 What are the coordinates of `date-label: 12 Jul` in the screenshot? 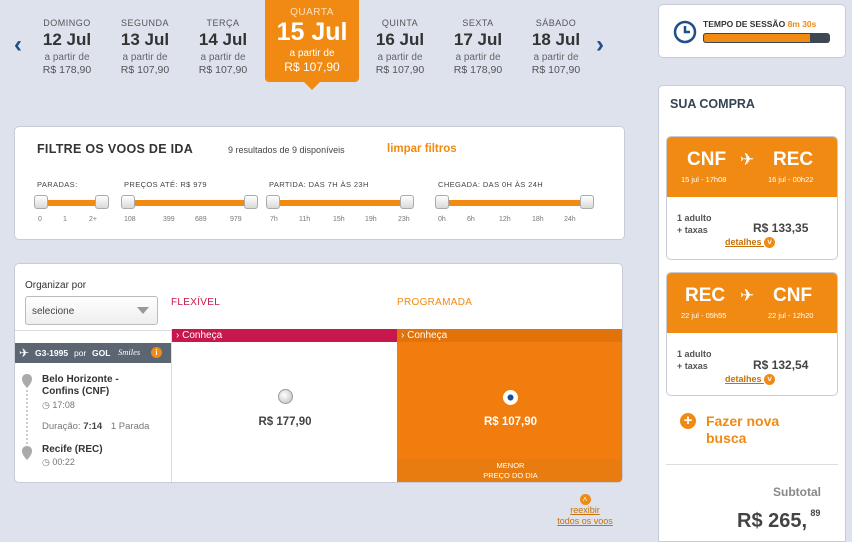 It's located at (67, 39).